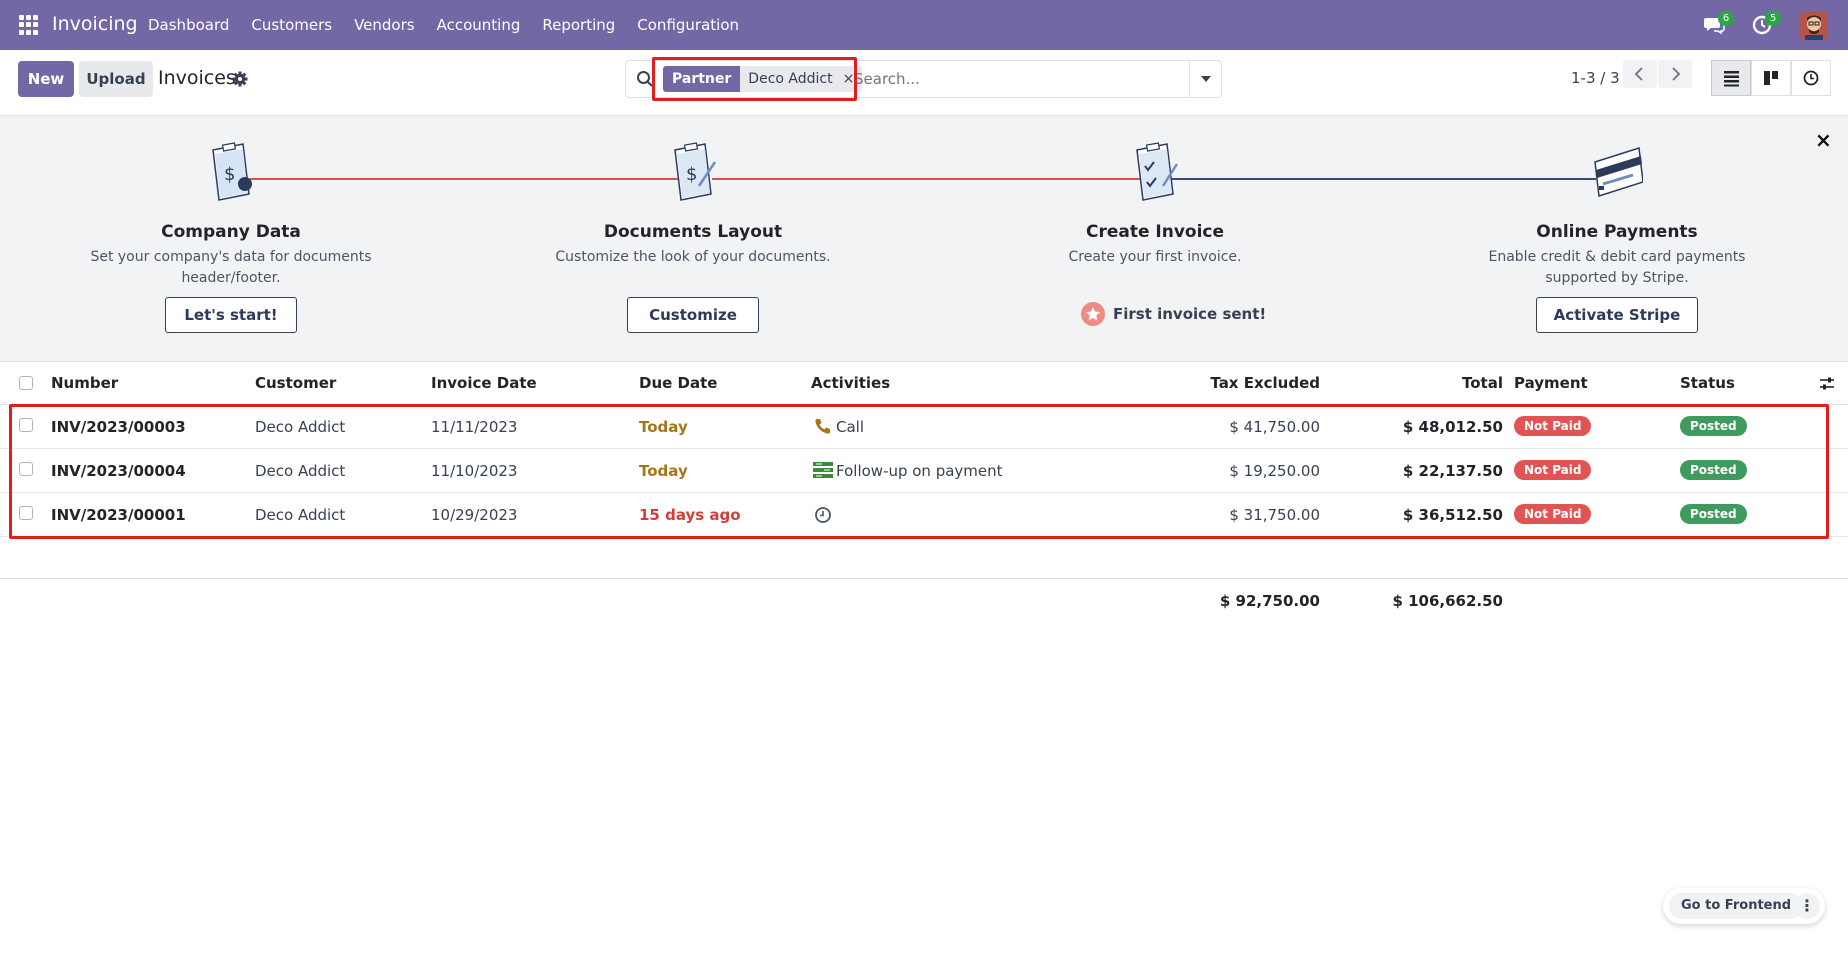  What do you see at coordinates (384, 25) in the screenshot?
I see `menu-vendors: Vendors` at bounding box center [384, 25].